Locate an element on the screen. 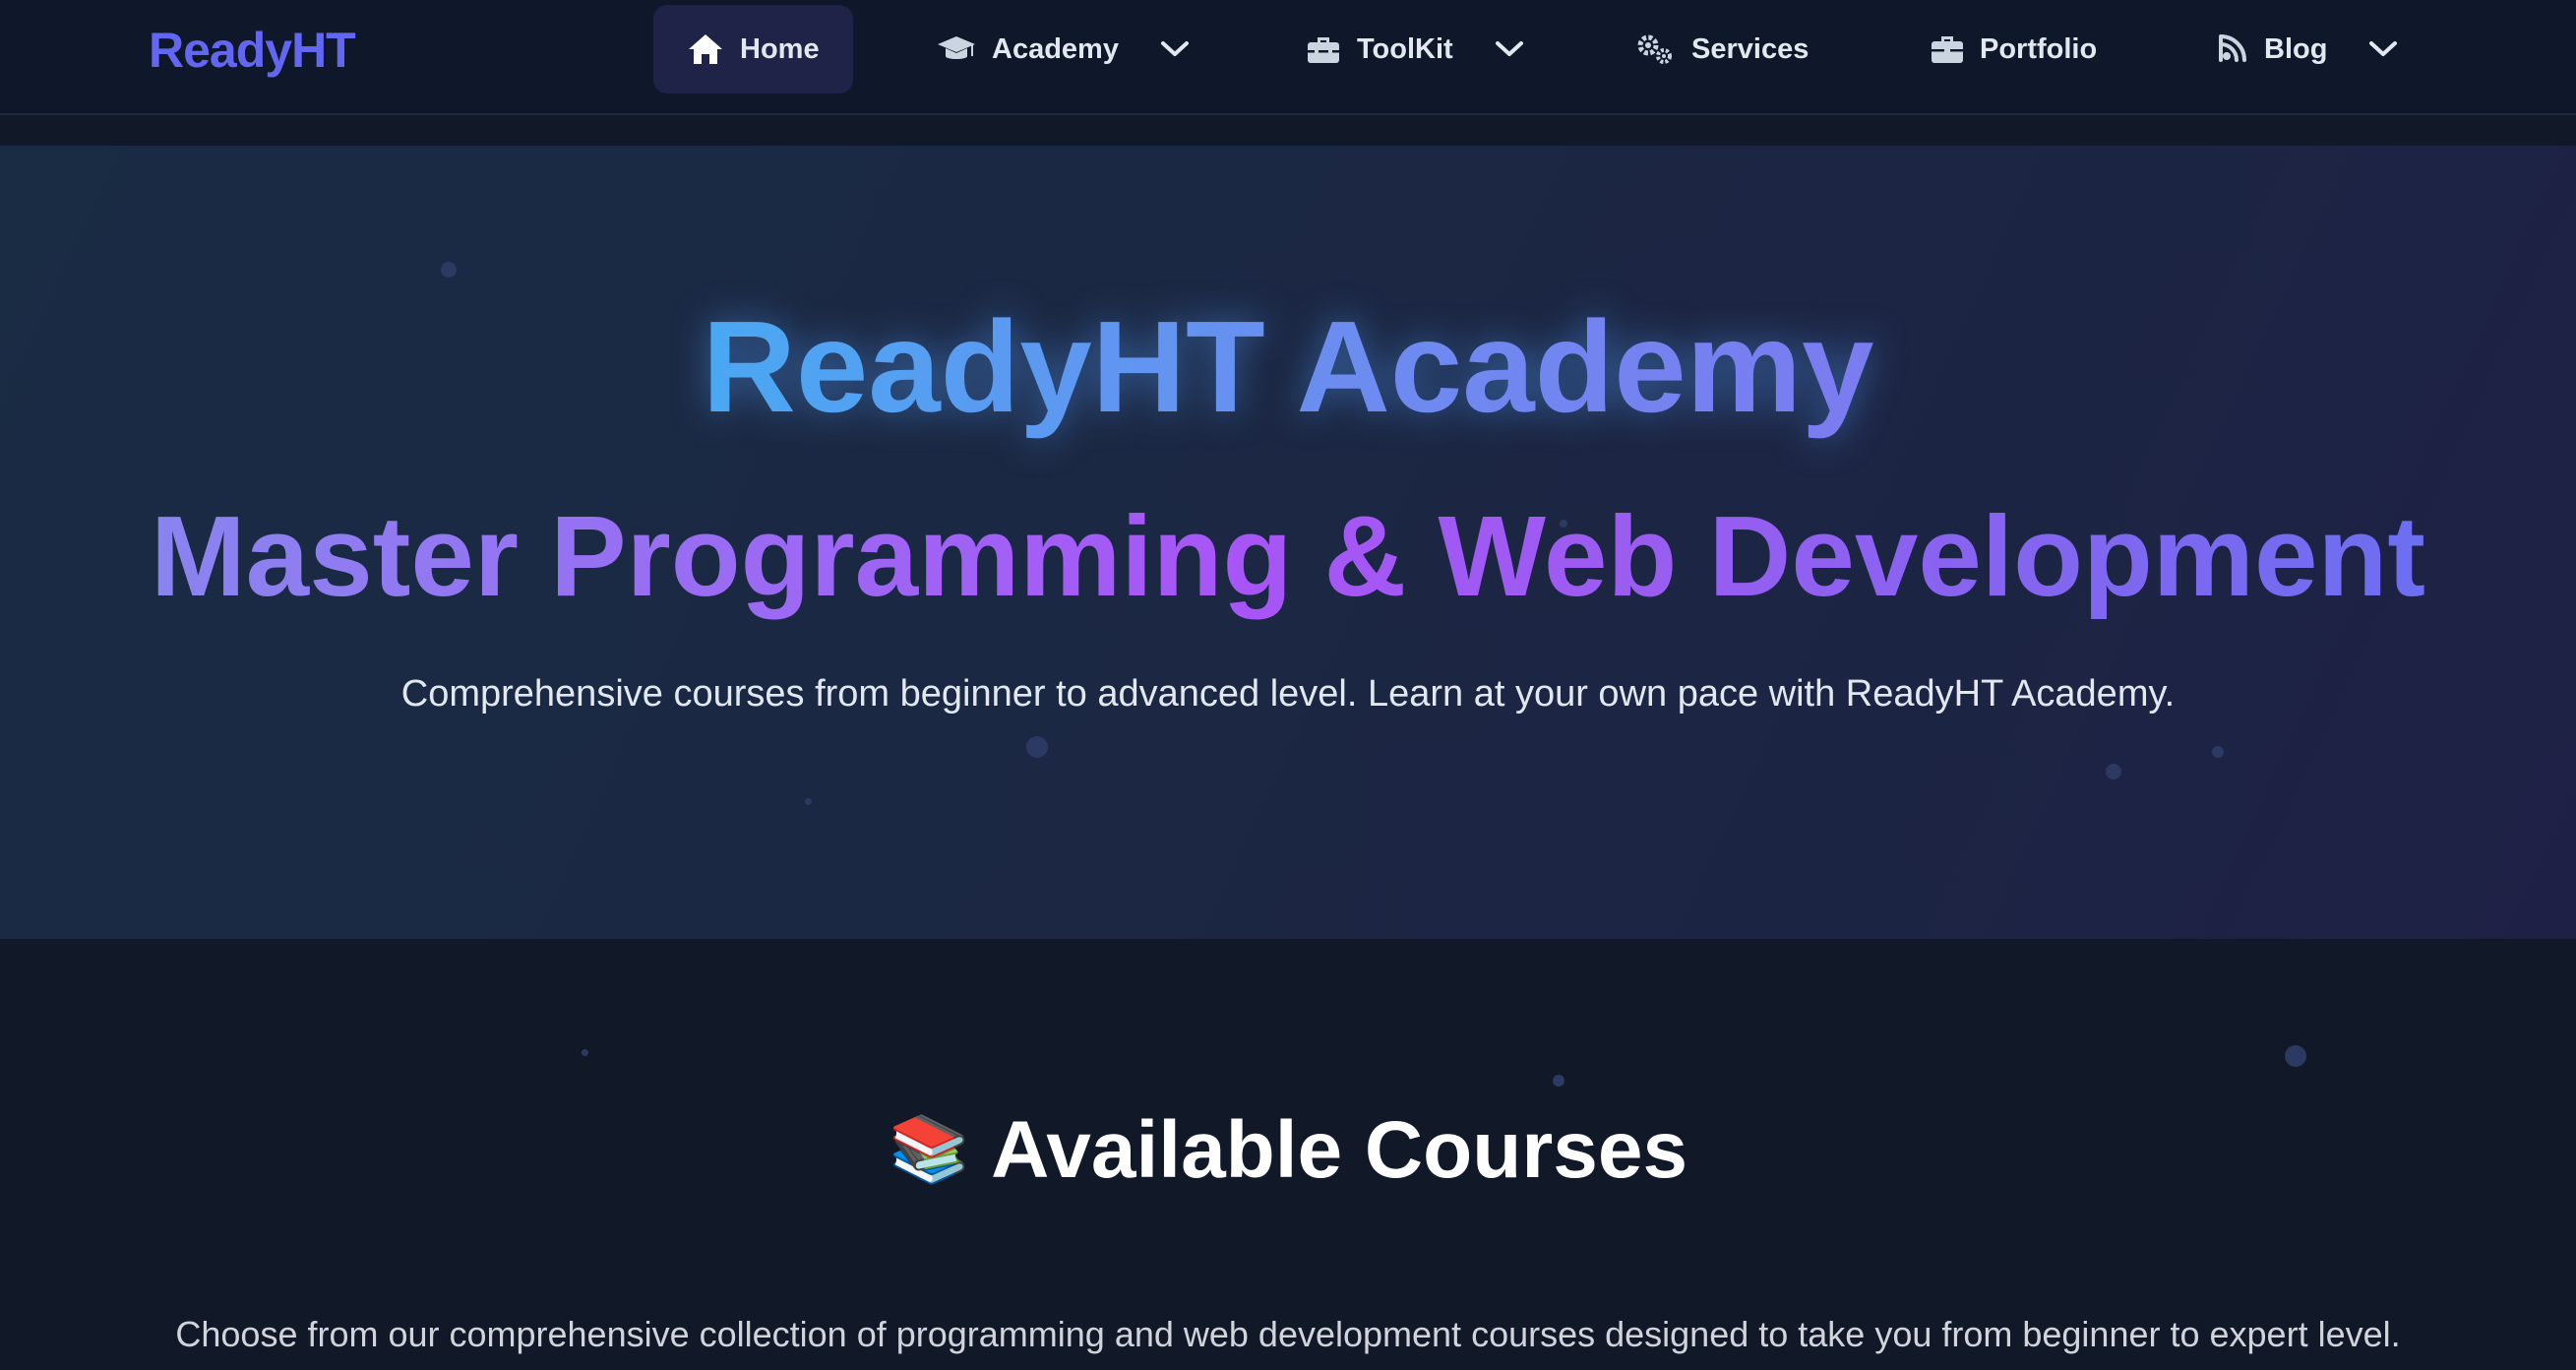  nav-item-home: Home is located at coordinates (753, 49).